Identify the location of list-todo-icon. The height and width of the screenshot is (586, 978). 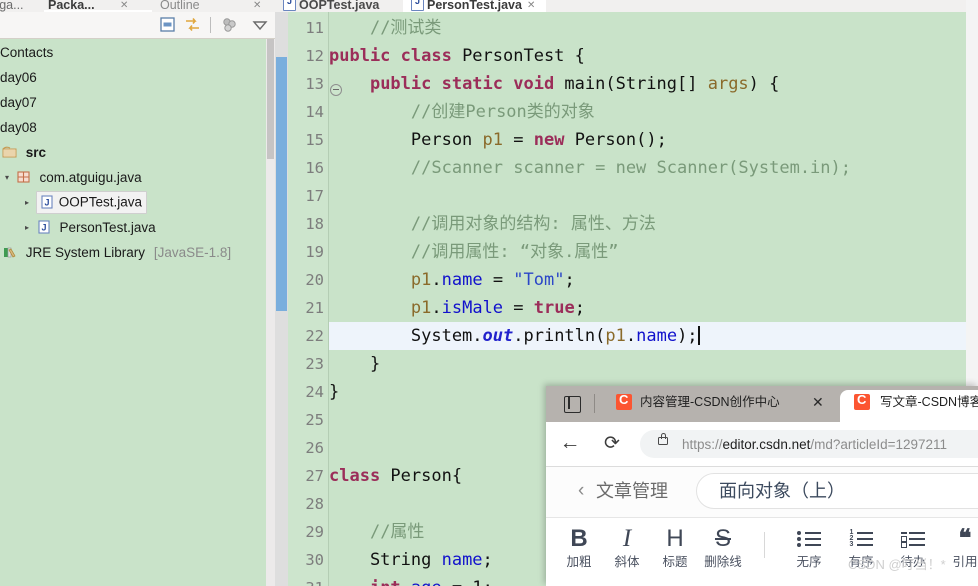
(913, 539).